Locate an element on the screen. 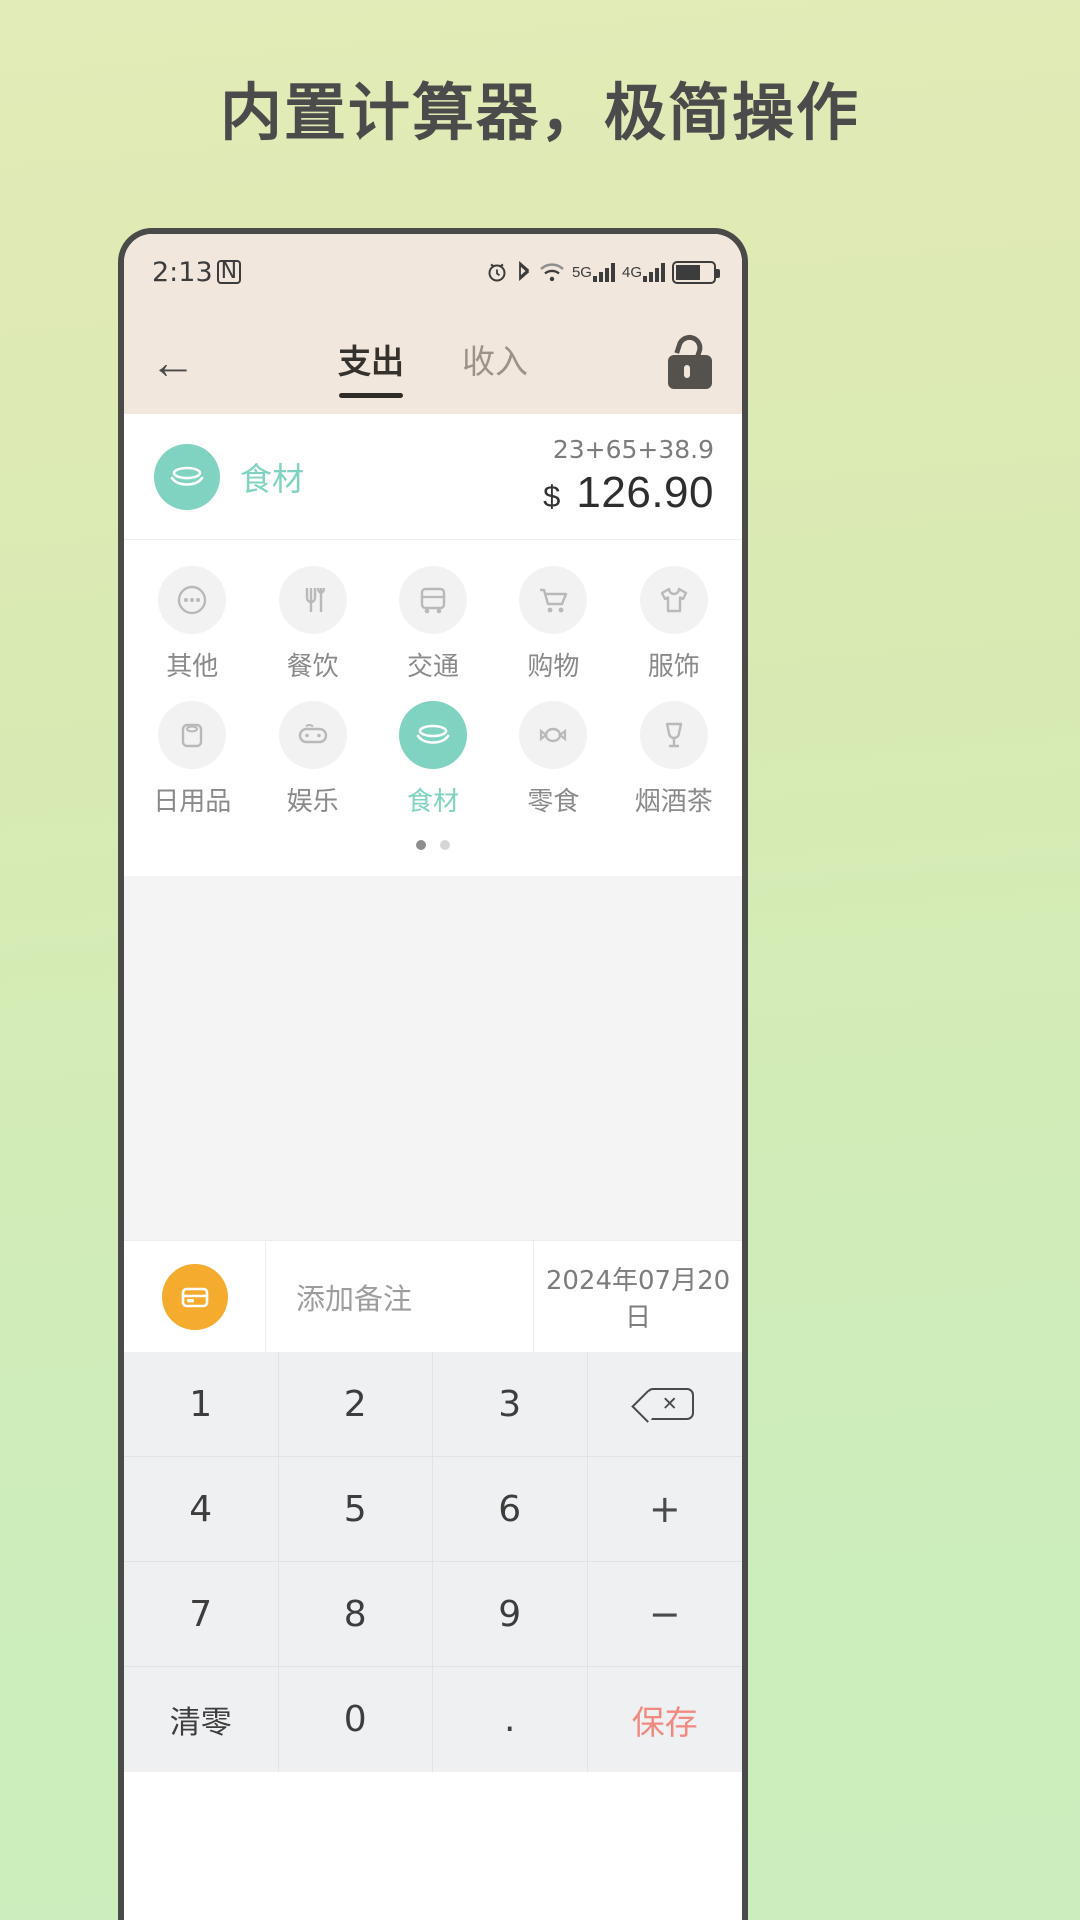 The image size is (1080, 1920). category-item-snacks: 零食 is located at coordinates (553, 759).